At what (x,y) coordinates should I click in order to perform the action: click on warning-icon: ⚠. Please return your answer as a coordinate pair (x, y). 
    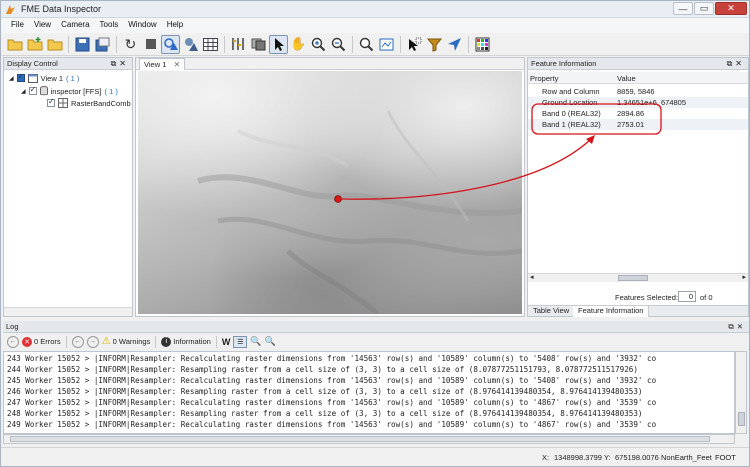
    Looking at the image, I should click on (106, 341).